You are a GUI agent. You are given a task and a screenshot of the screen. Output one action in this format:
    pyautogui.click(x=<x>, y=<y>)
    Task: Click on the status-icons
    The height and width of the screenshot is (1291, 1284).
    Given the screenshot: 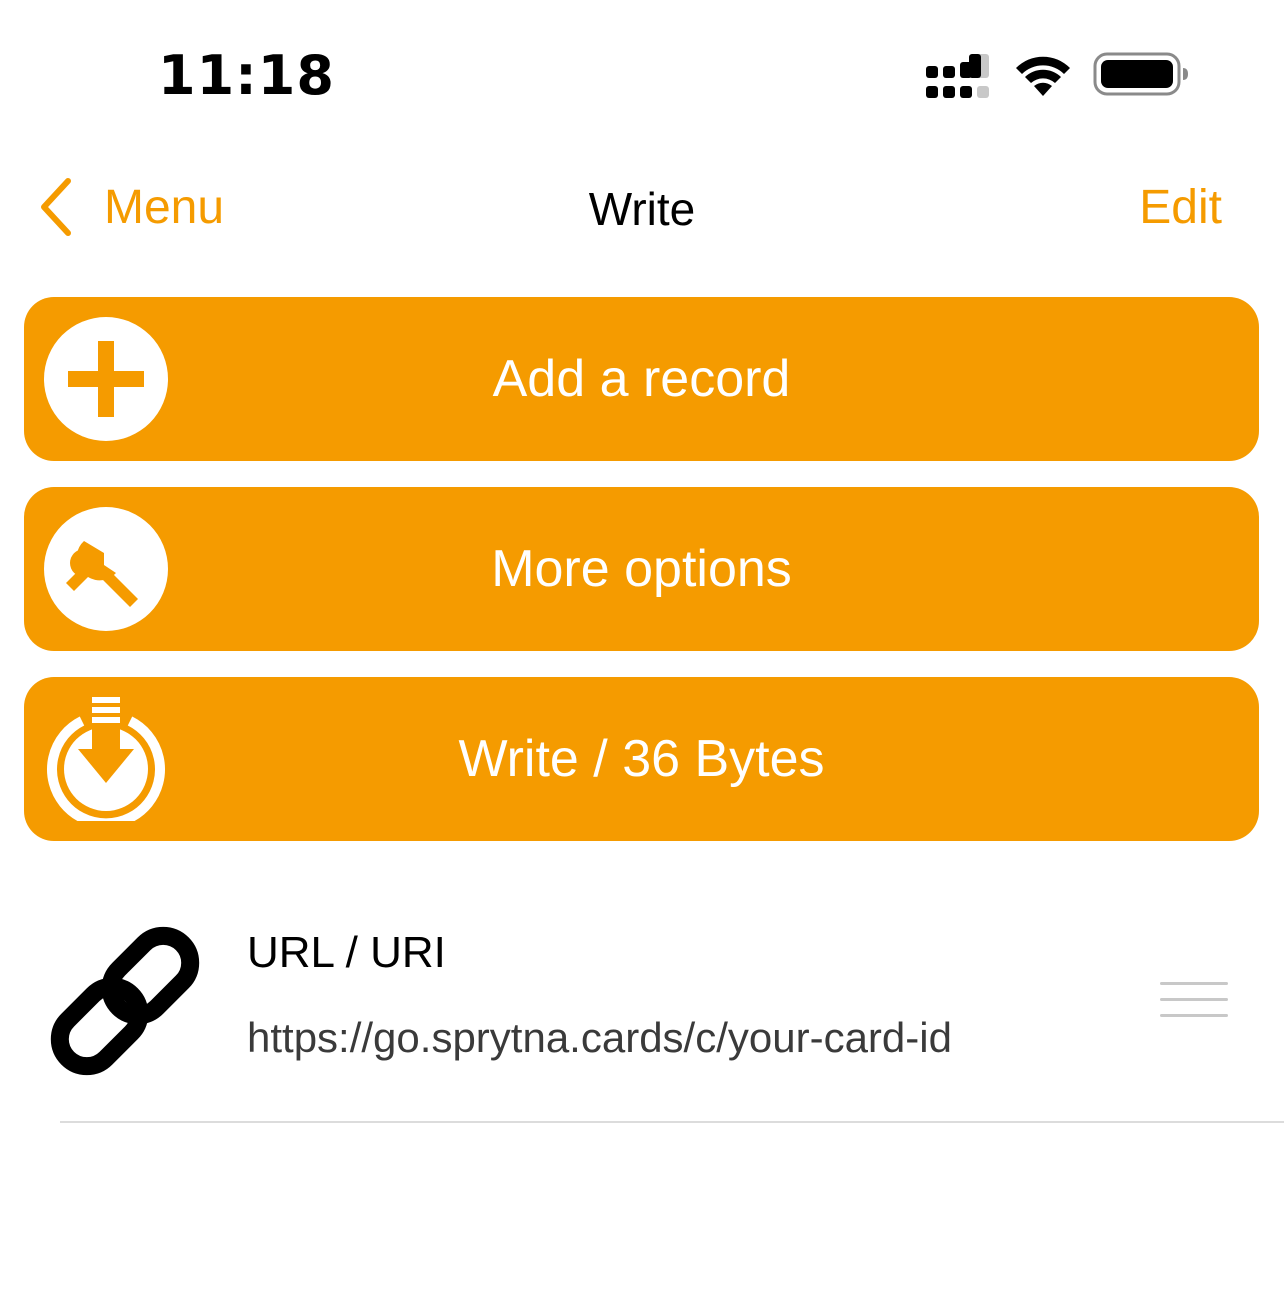 What is the action you would take?
    pyautogui.click(x=1060, y=75)
    